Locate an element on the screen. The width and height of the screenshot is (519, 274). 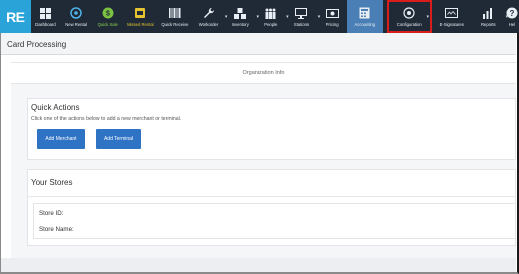
nav-new-rental: New Rental is located at coordinates (76, 16).